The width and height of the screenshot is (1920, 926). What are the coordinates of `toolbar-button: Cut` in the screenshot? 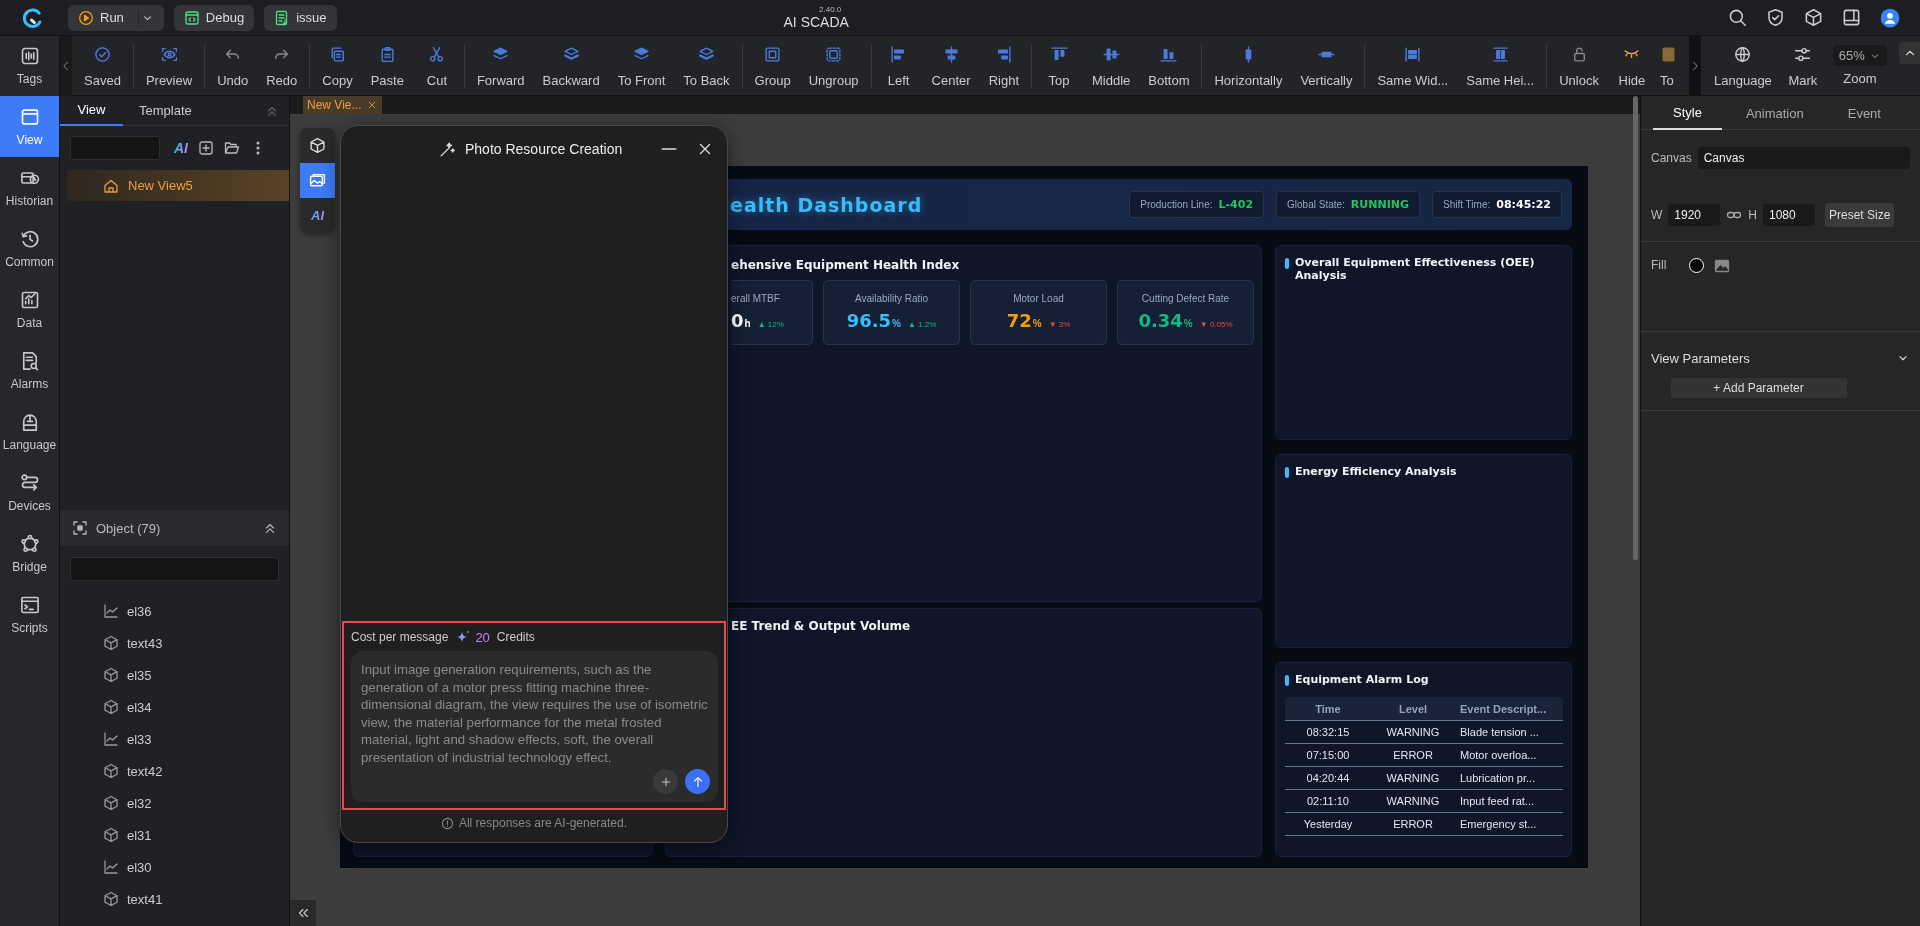 It's located at (436, 65).